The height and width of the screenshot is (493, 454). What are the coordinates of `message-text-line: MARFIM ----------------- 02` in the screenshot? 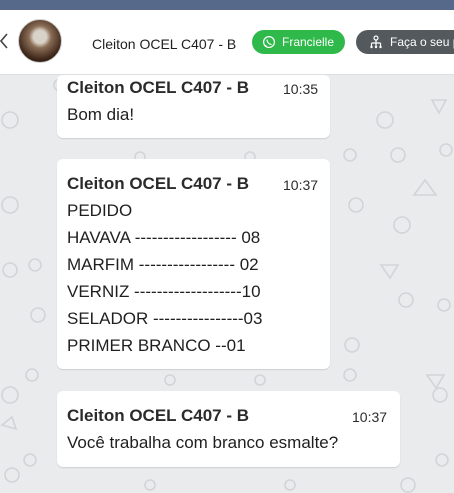 It's located at (163, 264).